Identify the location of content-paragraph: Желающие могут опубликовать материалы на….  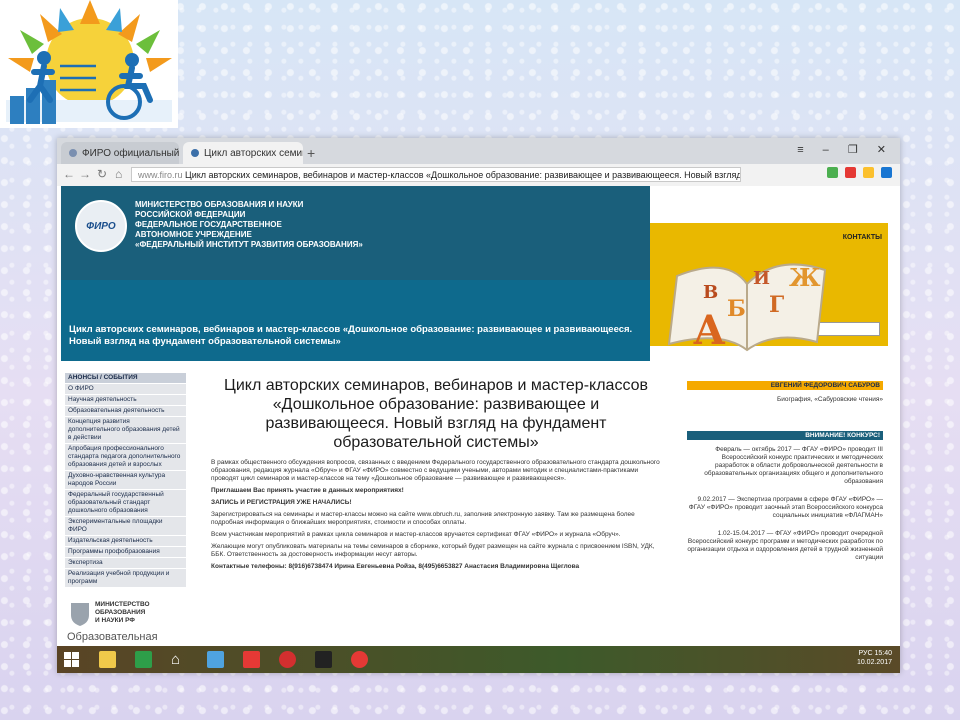
(433, 550).